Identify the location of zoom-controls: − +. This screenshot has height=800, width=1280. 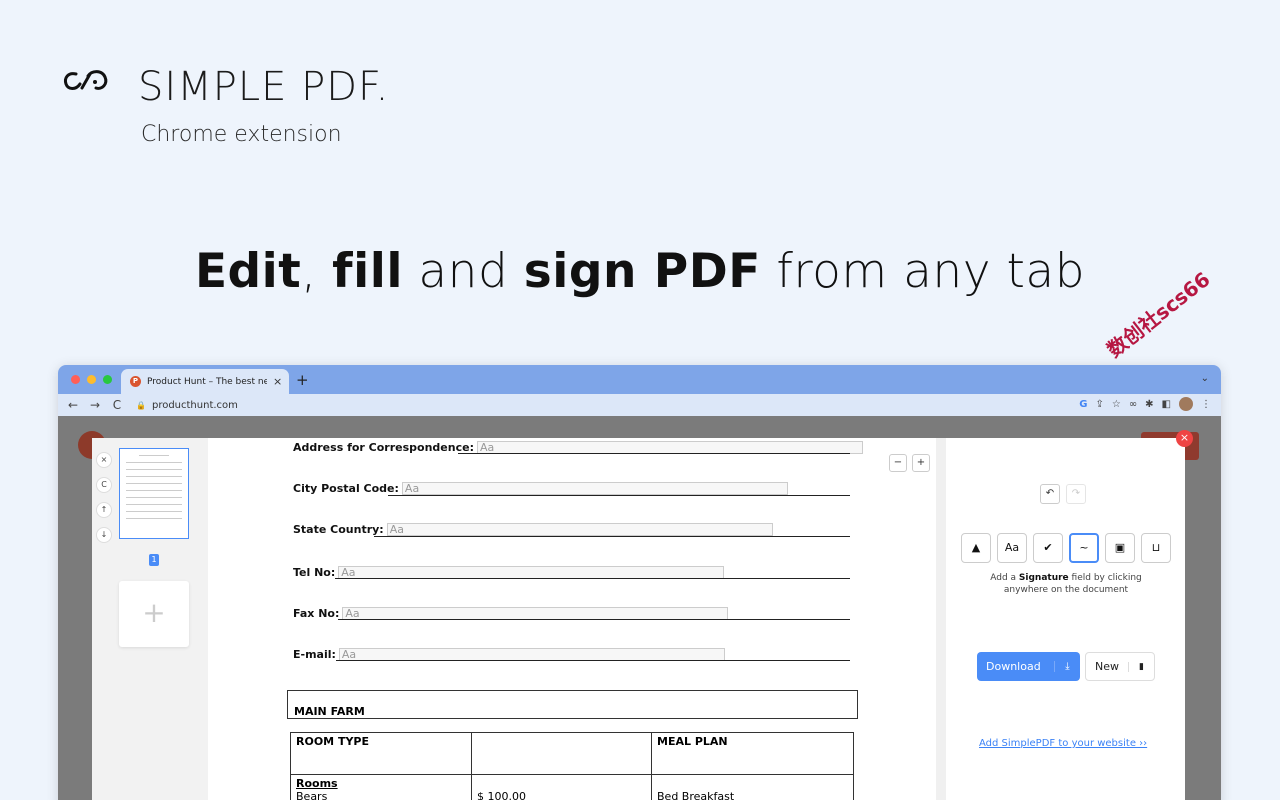
(909, 463).